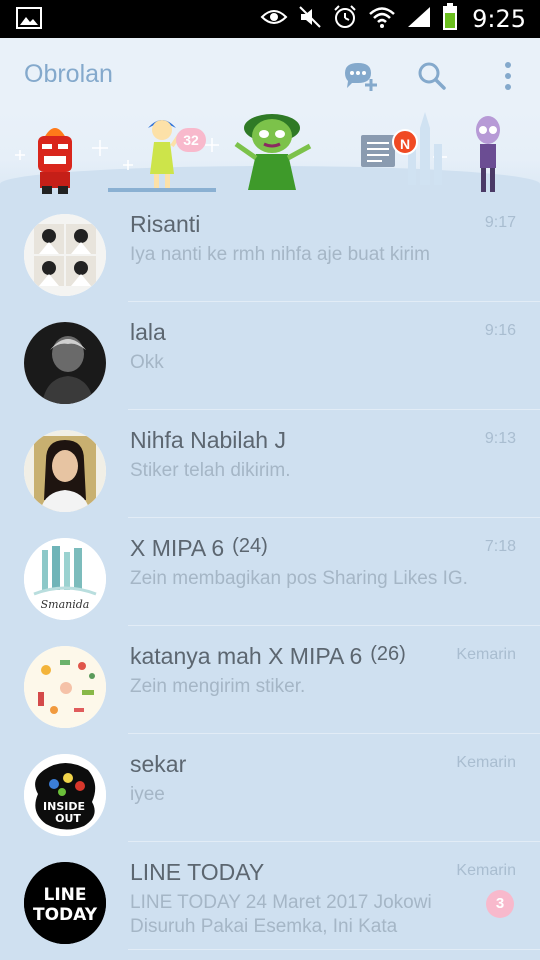  Describe the element at coordinates (500, 438) in the screenshot. I see `chat-time: 9:13` at that location.